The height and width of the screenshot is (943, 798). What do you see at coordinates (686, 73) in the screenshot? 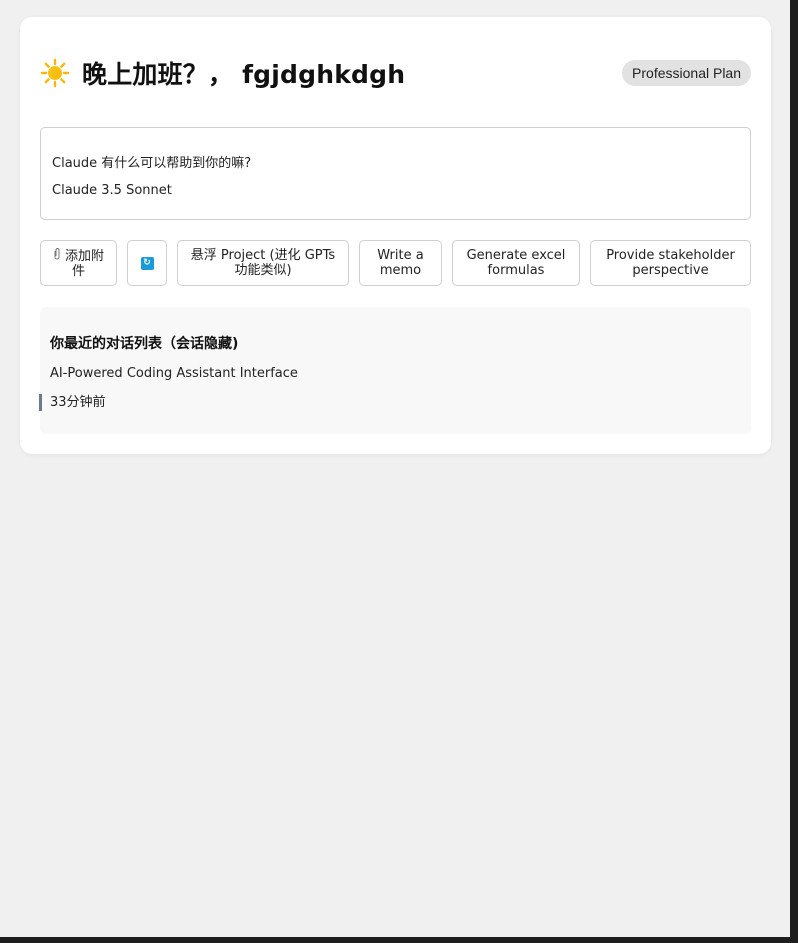
I see `plan-badge: Professional Plan` at bounding box center [686, 73].